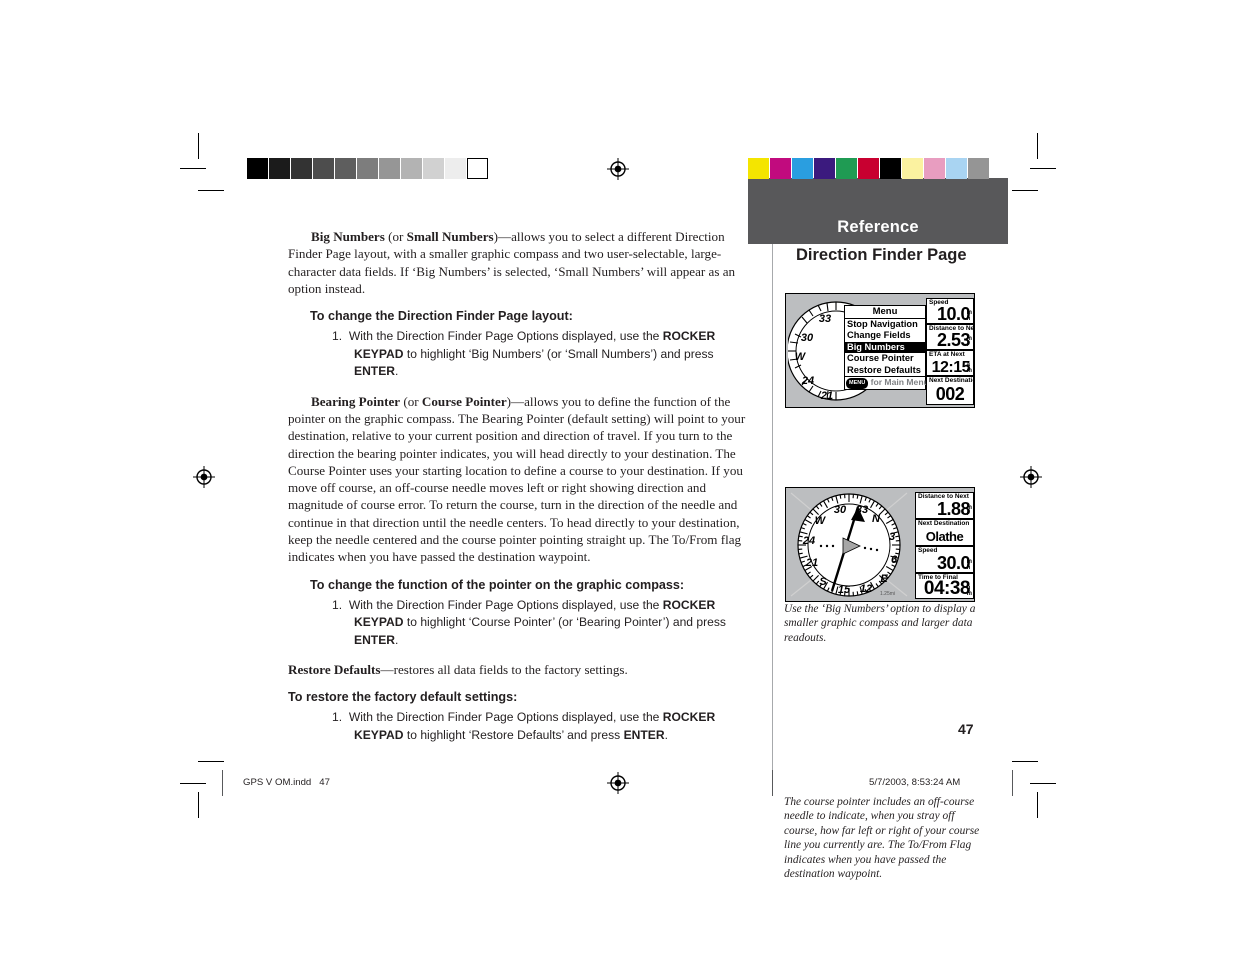 Image resolution: width=1235 pixels, height=954 pixels. Describe the element at coordinates (950, 394) in the screenshot. I see `data-field-value: 002` at that location.